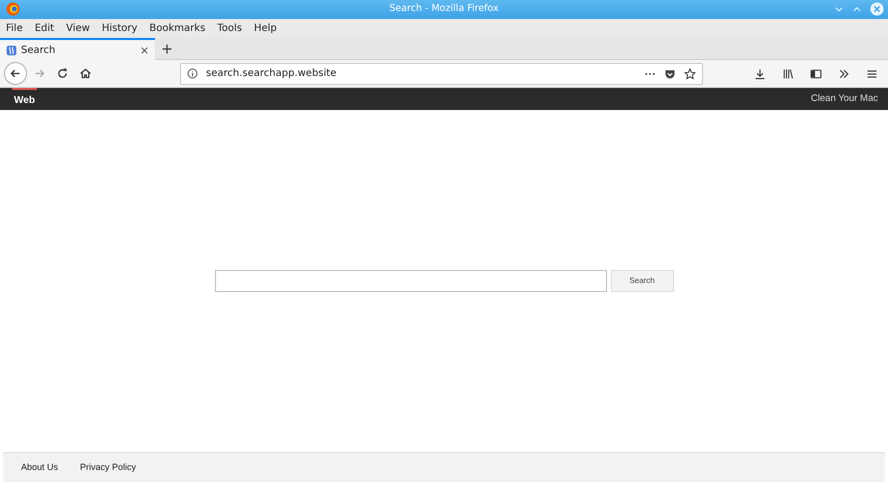  Describe the element at coordinates (642, 281) in the screenshot. I see `search-button: Search` at that location.